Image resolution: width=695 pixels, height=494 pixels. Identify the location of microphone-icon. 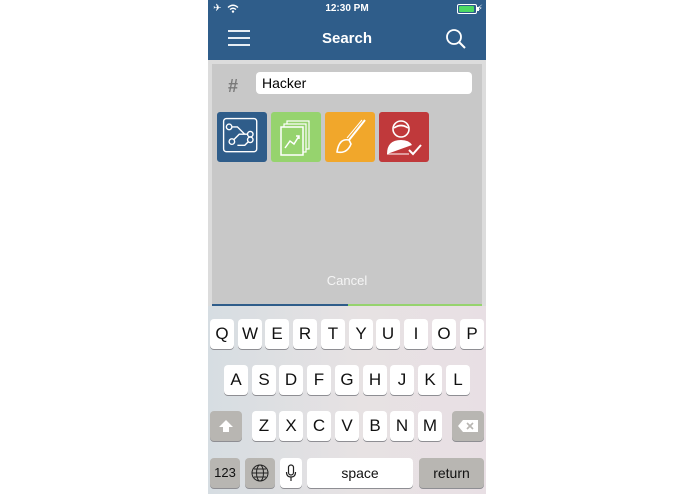
(291, 472).